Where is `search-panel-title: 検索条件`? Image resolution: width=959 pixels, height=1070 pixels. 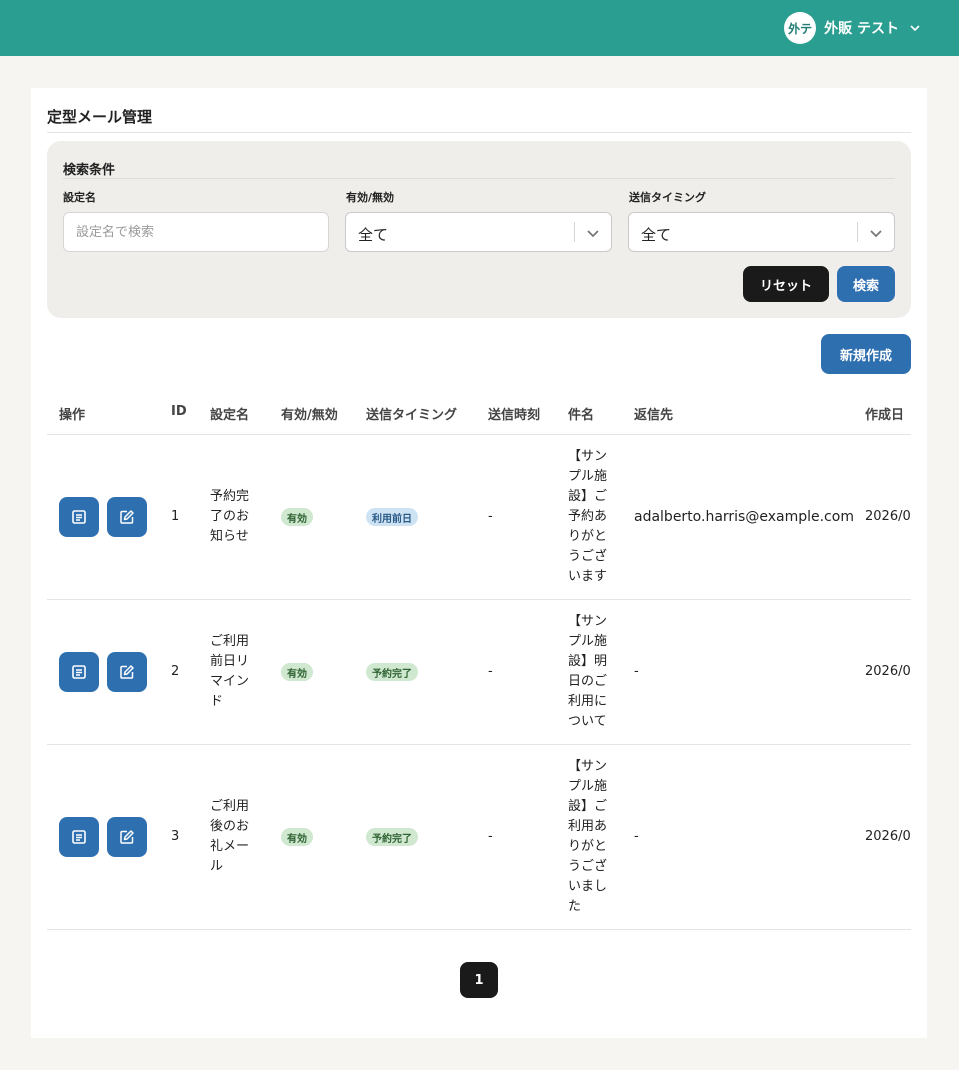
search-panel-title: 検索条件 is located at coordinates (89, 170).